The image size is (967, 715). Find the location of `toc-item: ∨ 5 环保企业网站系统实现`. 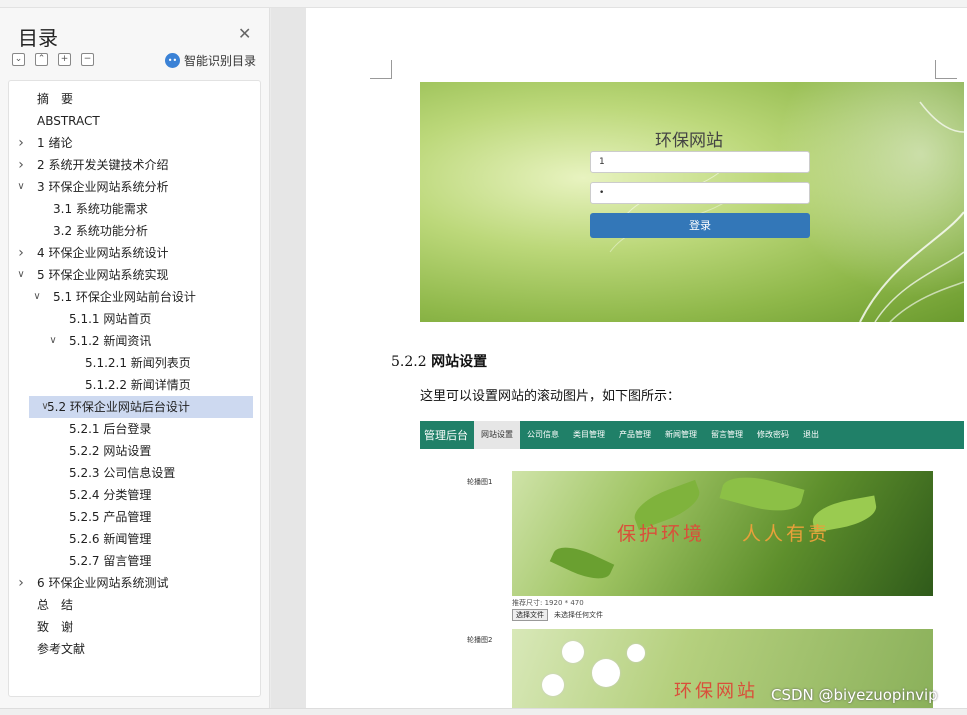

toc-item: ∨ 5 环保企业网站系统实现 is located at coordinates (134, 275).